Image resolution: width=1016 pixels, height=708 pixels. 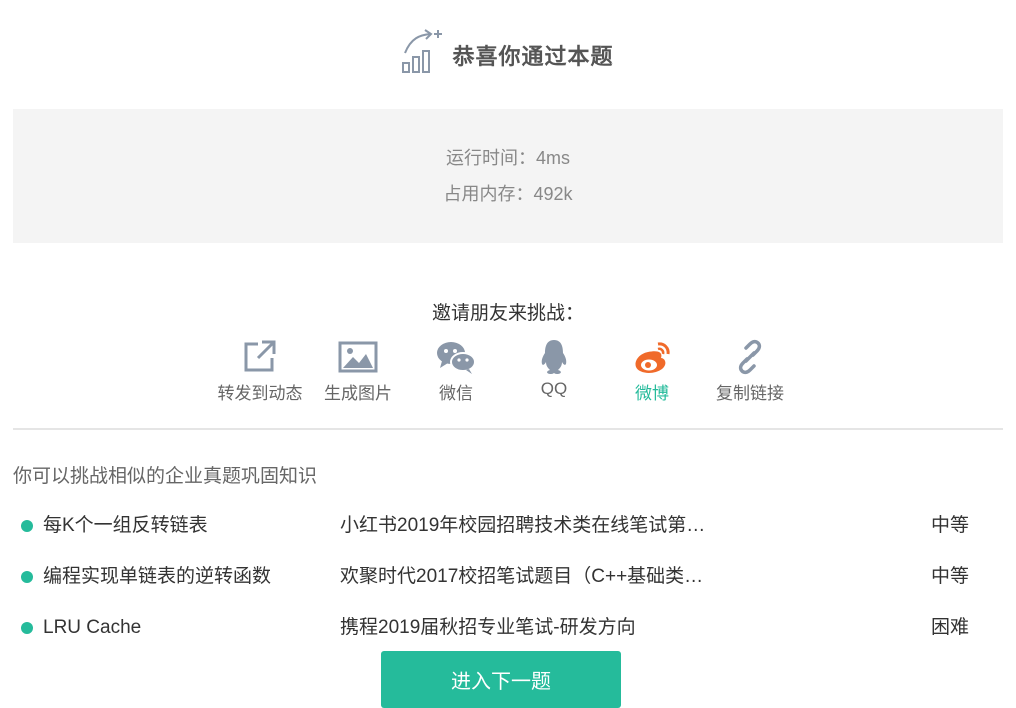 What do you see at coordinates (501, 679) in the screenshot?
I see `next-question-button: 进入下一题` at bounding box center [501, 679].